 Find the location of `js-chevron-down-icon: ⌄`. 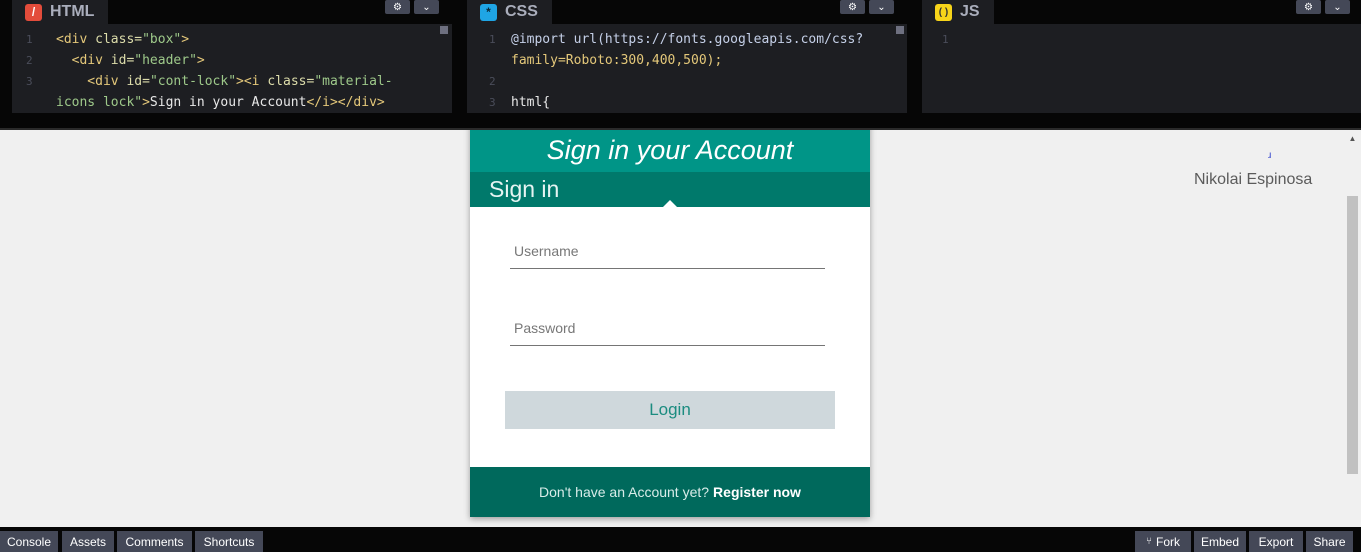

js-chevron-down-icon: ⌄ is located at coordinates (1337, 7).